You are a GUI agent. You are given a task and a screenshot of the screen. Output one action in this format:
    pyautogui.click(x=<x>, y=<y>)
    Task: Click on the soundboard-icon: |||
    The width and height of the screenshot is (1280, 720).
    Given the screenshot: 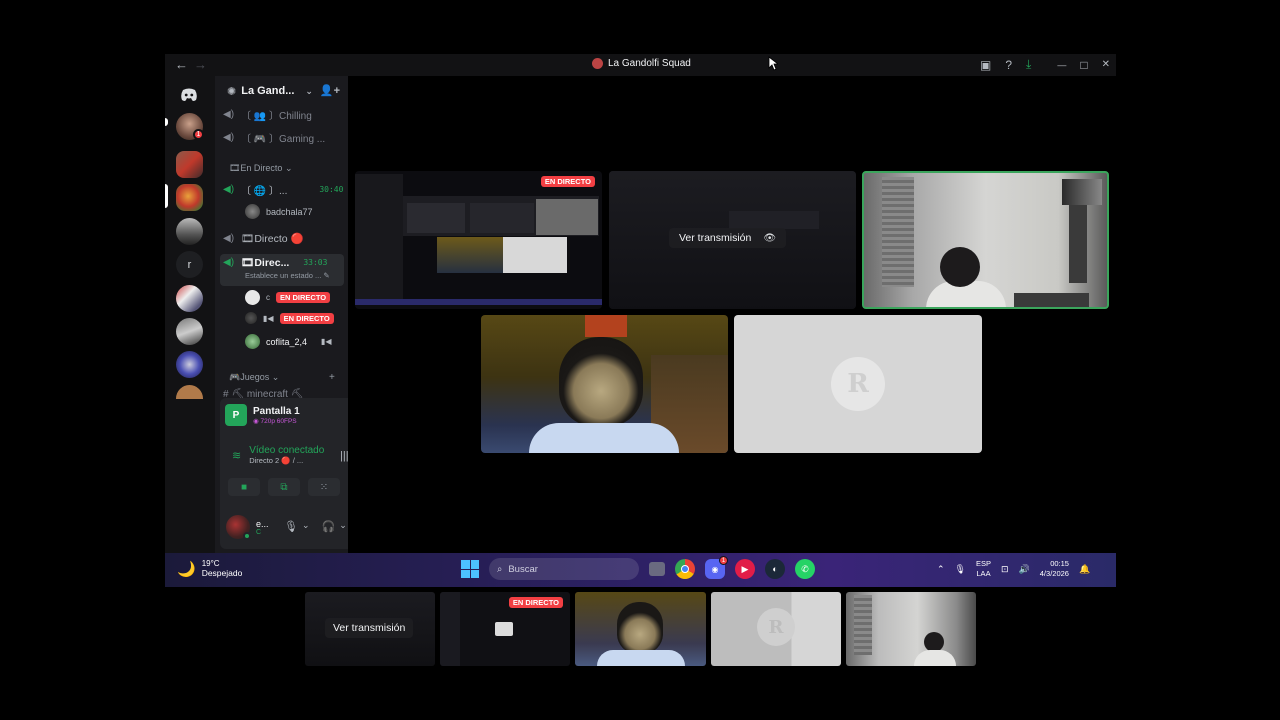 What is the action you would take?
    pyautogui.click(x=344, y=456)
    